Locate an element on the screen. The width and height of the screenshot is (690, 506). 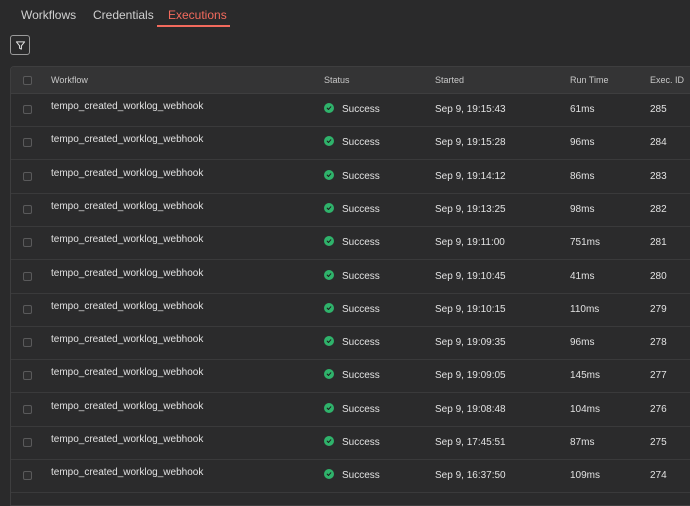
exec-id: 283 is located at coordinates (658, 176).